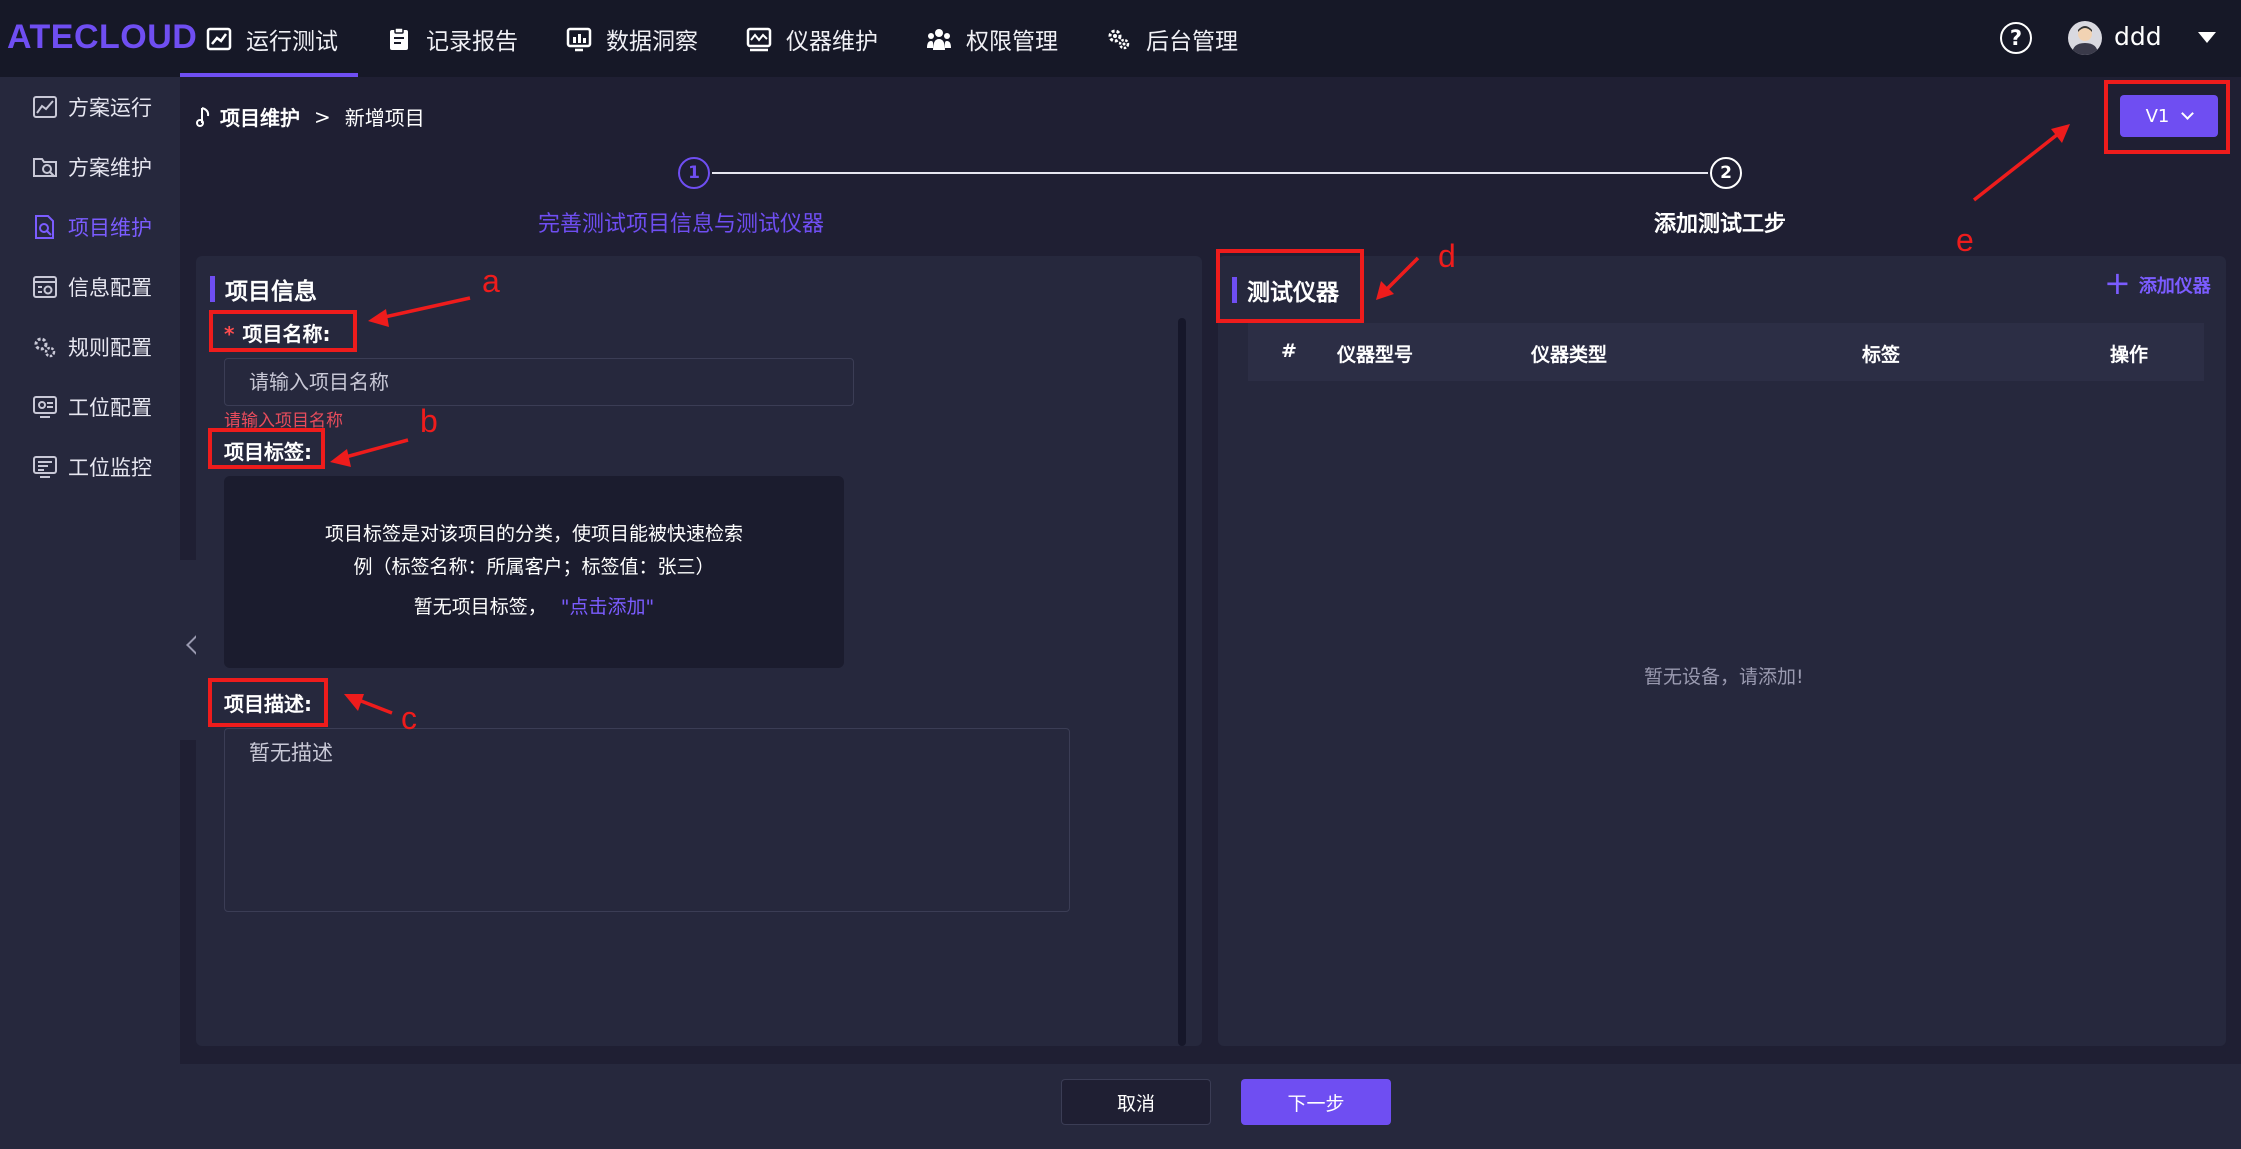 This screenshot has height=1149, width=2241. I want to click on sidebar-item-project-maintenance: 项目维护, so click(90, 227).